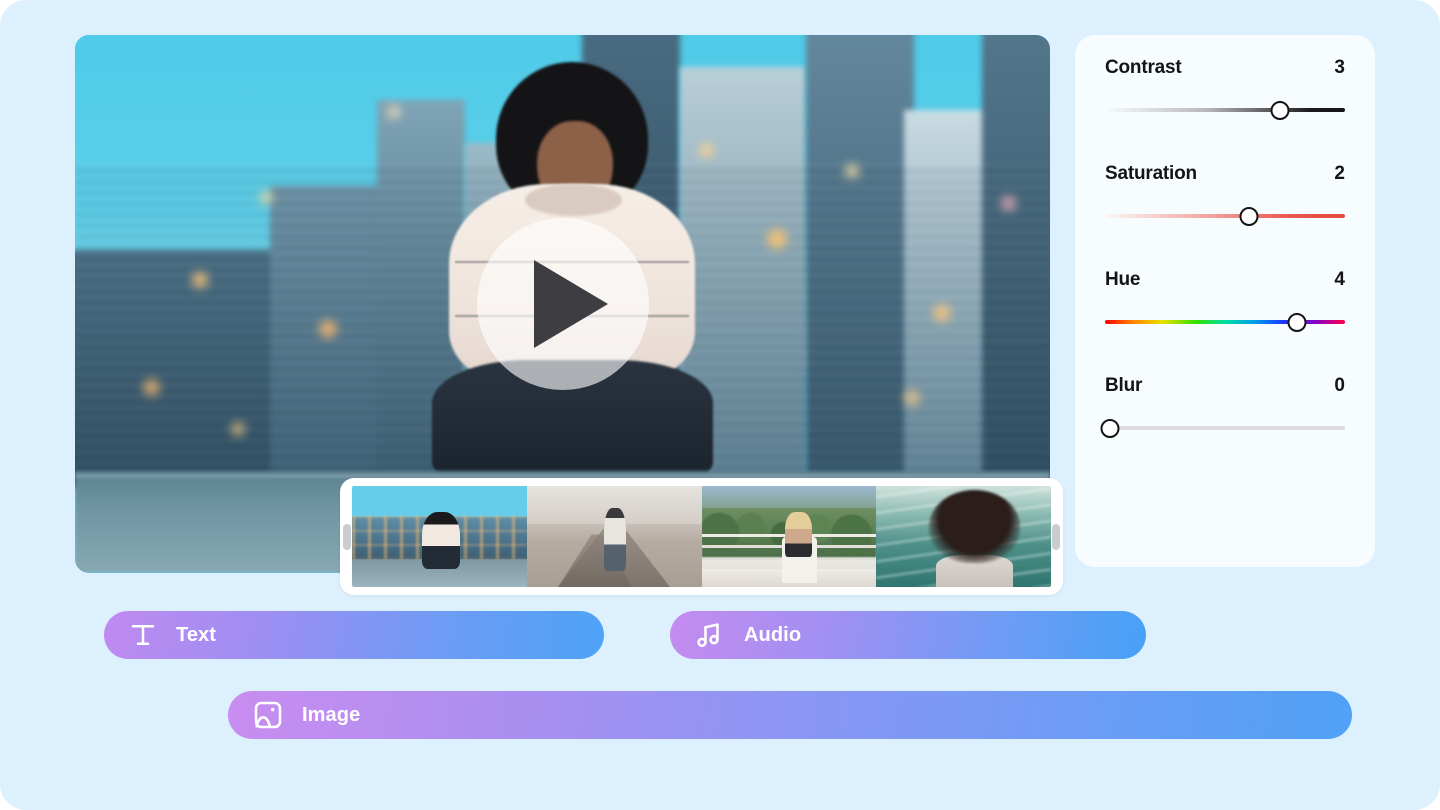  What do you see at coordinates (1225, 174) in the screenshot?
I see `control-header: Saturation 2` at bounding box center [1225, 174].